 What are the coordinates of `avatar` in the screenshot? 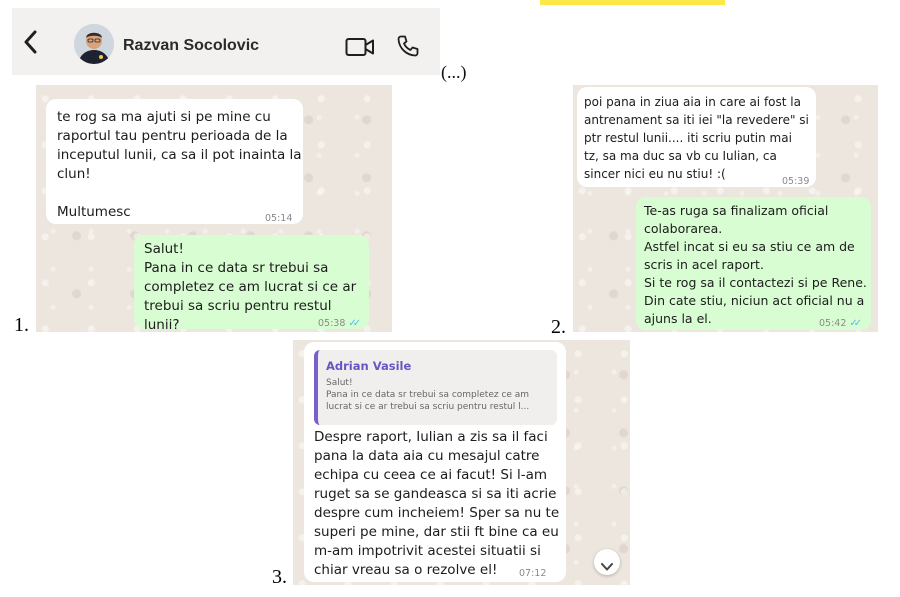 It's located at (94, 44).